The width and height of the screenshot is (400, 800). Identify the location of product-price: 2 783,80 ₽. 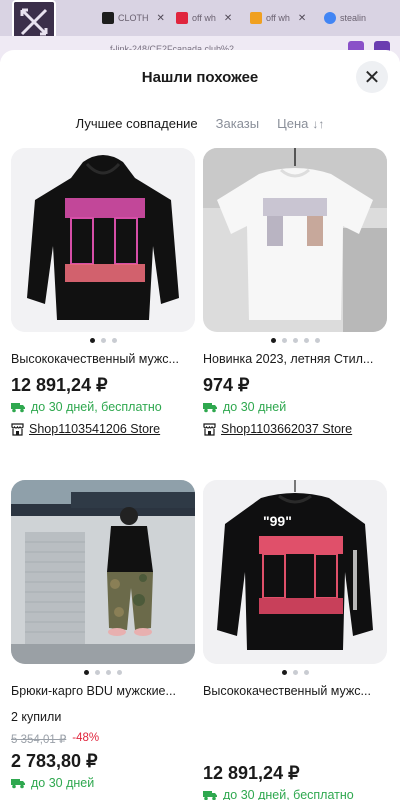
(54, 761).